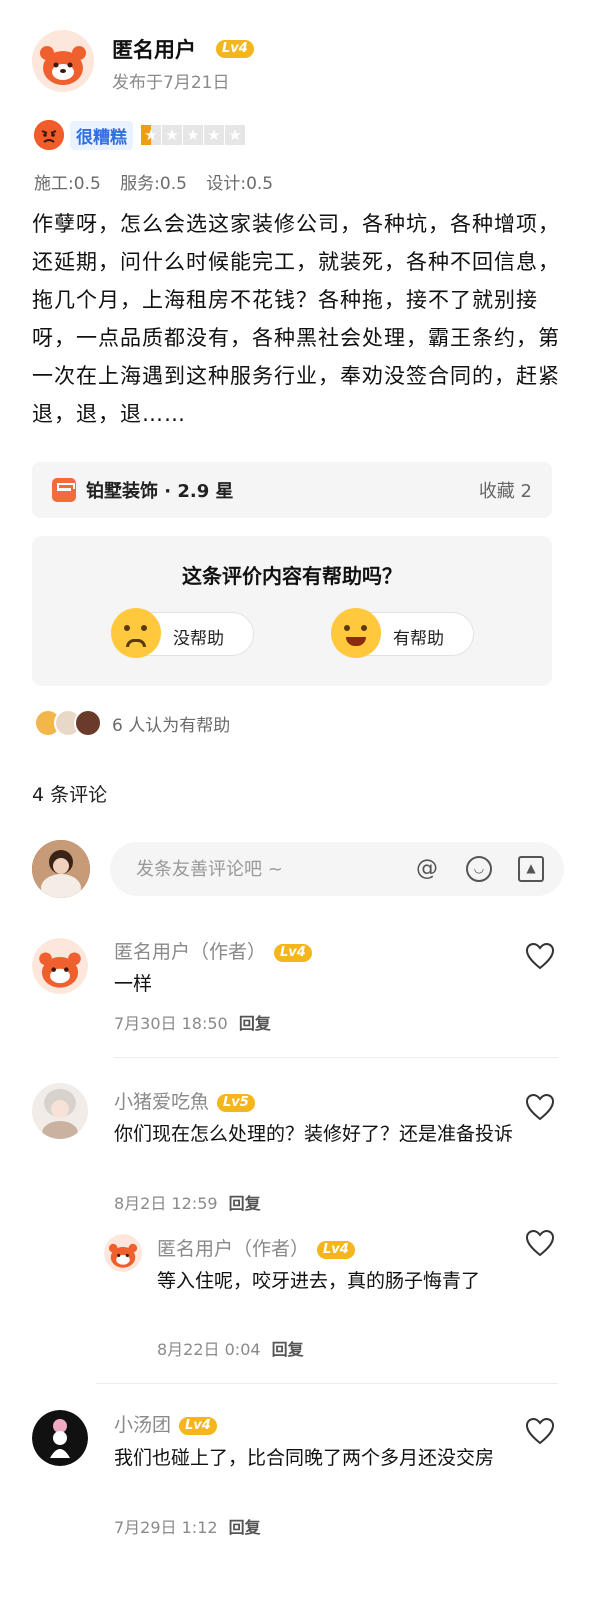  What do you see at coordinates (171, 83) in the screenshot?
I see `post-date: 发布于7月21日` at bounding box center [171, 83].